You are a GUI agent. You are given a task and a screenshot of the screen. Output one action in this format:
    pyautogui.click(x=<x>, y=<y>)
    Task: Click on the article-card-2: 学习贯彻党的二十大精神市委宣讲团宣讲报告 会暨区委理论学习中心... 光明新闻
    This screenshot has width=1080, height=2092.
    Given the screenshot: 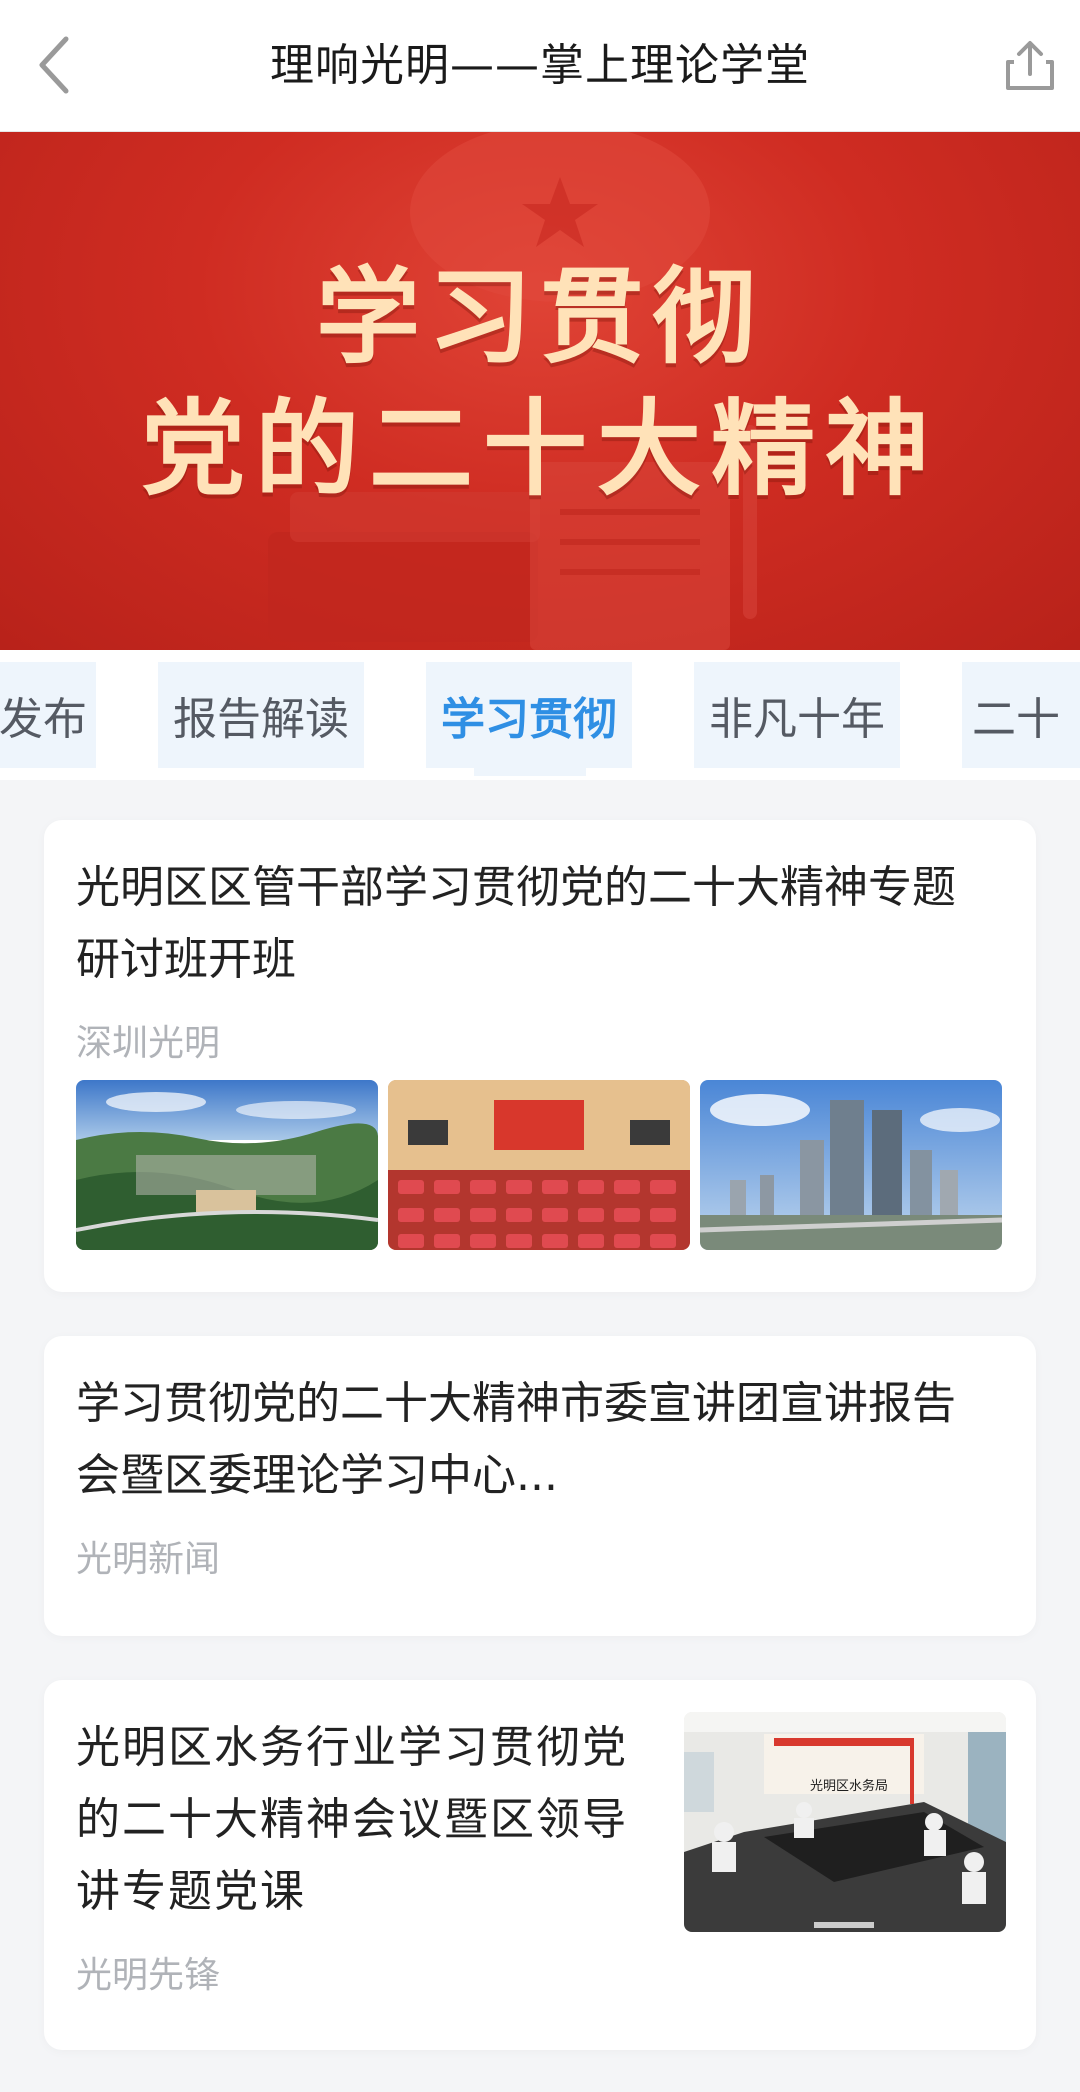 What is the action you would take?
    pyautogui.click(x=540, y=1486)
    